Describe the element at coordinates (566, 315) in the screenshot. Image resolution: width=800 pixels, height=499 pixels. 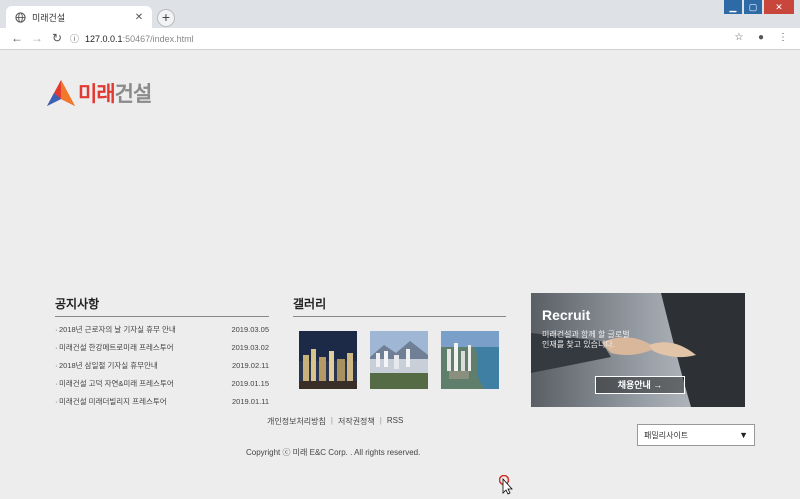
I see `recruit-title: Recruit` at that location.